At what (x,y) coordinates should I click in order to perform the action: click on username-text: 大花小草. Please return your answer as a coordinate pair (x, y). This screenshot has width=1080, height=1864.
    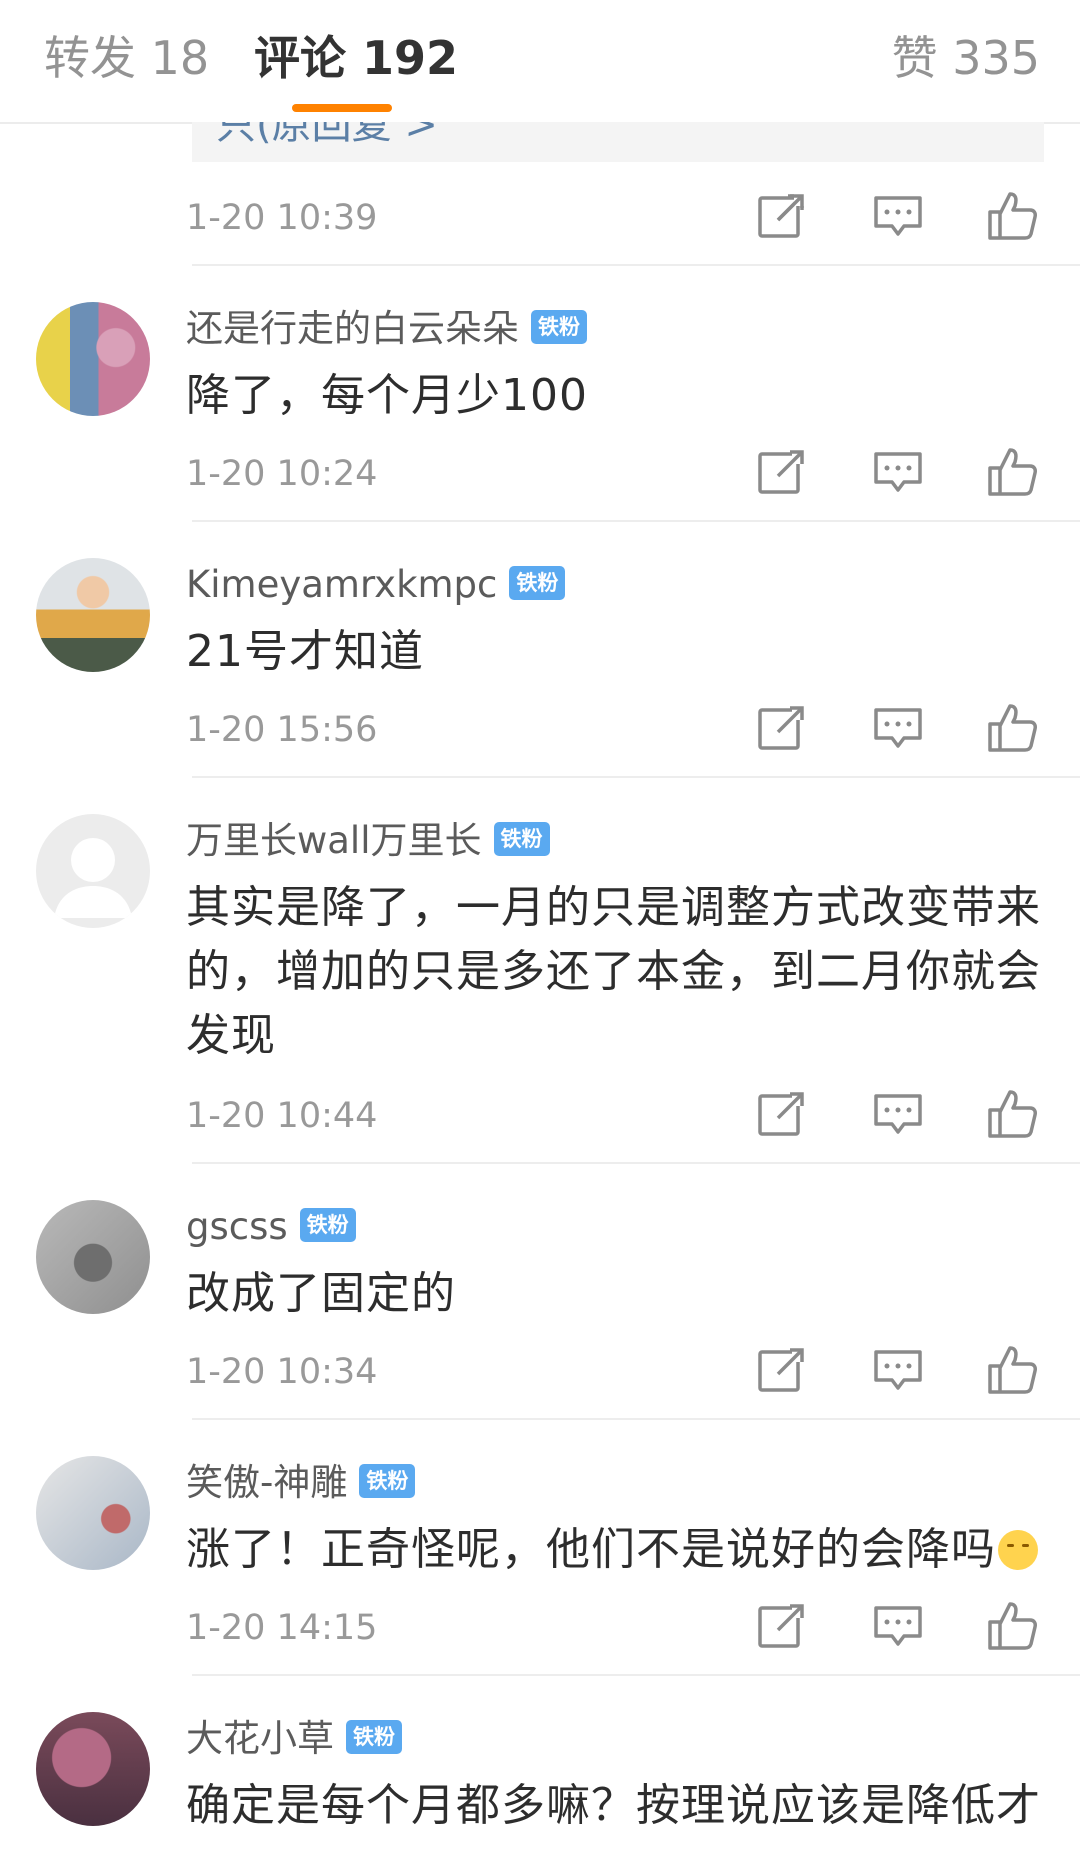
    Looking at the image, I should click on (260, 1738).